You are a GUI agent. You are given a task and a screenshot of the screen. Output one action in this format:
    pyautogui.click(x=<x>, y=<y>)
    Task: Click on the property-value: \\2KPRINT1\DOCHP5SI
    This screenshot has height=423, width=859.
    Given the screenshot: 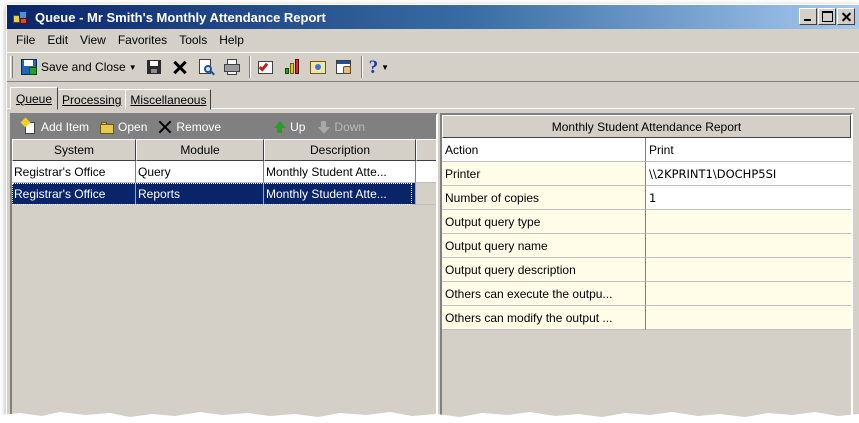 What is the action you would take?
    pyautogui.click(x=748, y=174)
    